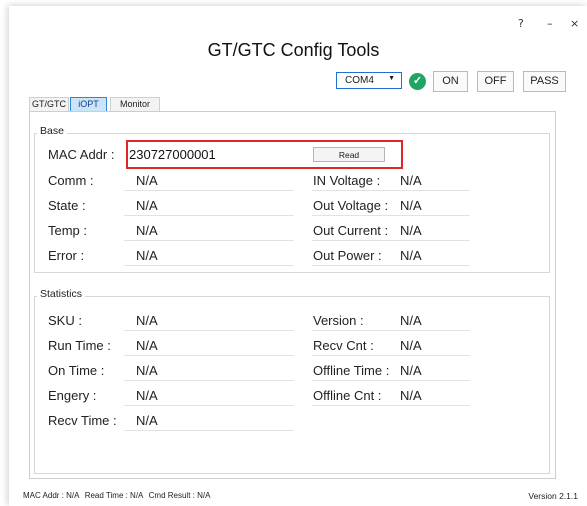 This screenshot has width=587, height=506. I want to click on offline-cnt-value: N/A, so click(411, 395).